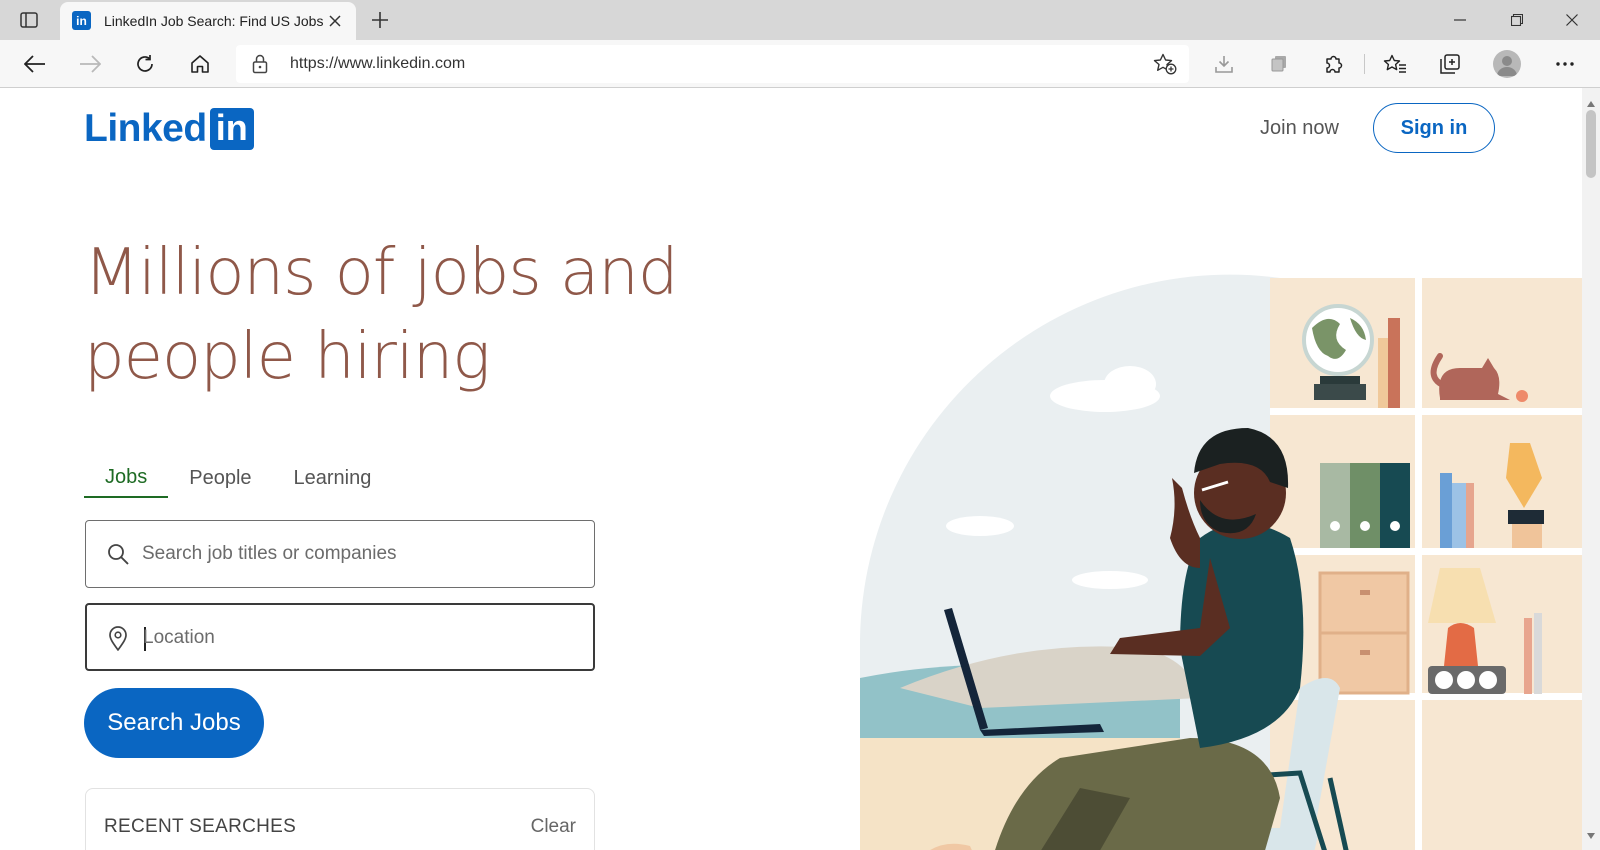  Describe the element at coordinates (335, 21) in the screenshot. I see `close-tab-icon` at that location.